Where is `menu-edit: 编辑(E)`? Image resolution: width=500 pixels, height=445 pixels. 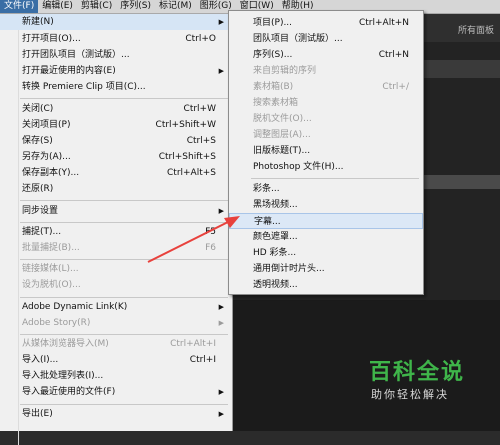
menu-edit: 编辑(E) is located at coordinates (57, 6).